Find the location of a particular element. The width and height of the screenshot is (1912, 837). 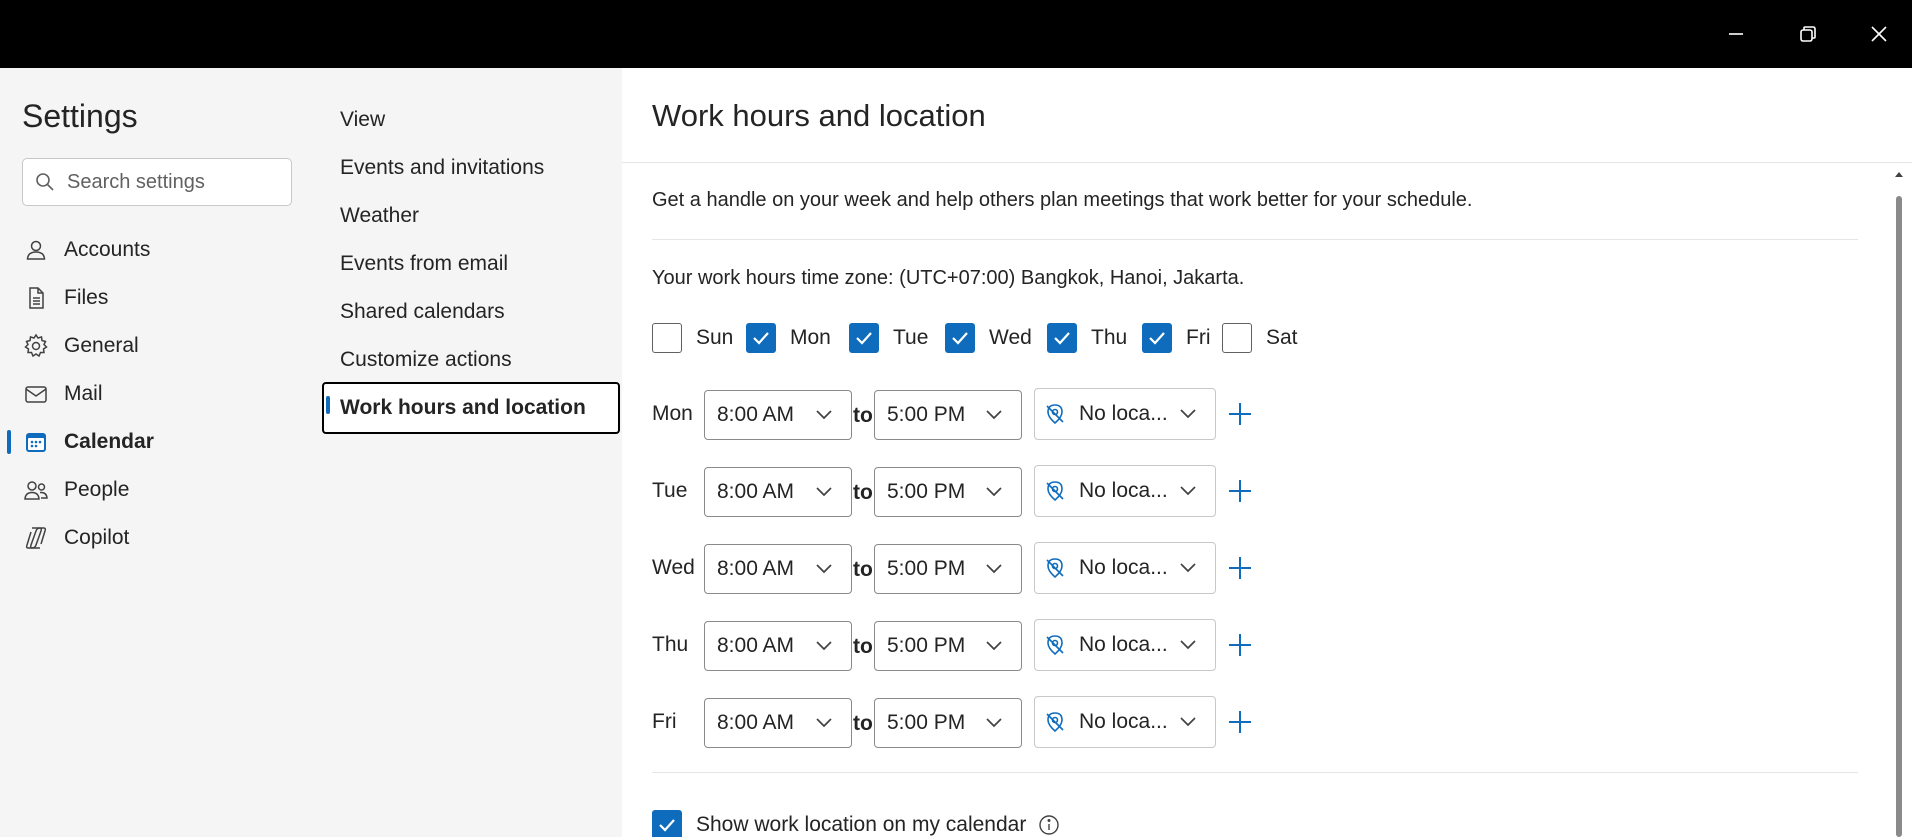

restore-button is located at coordinates (1808, 34).